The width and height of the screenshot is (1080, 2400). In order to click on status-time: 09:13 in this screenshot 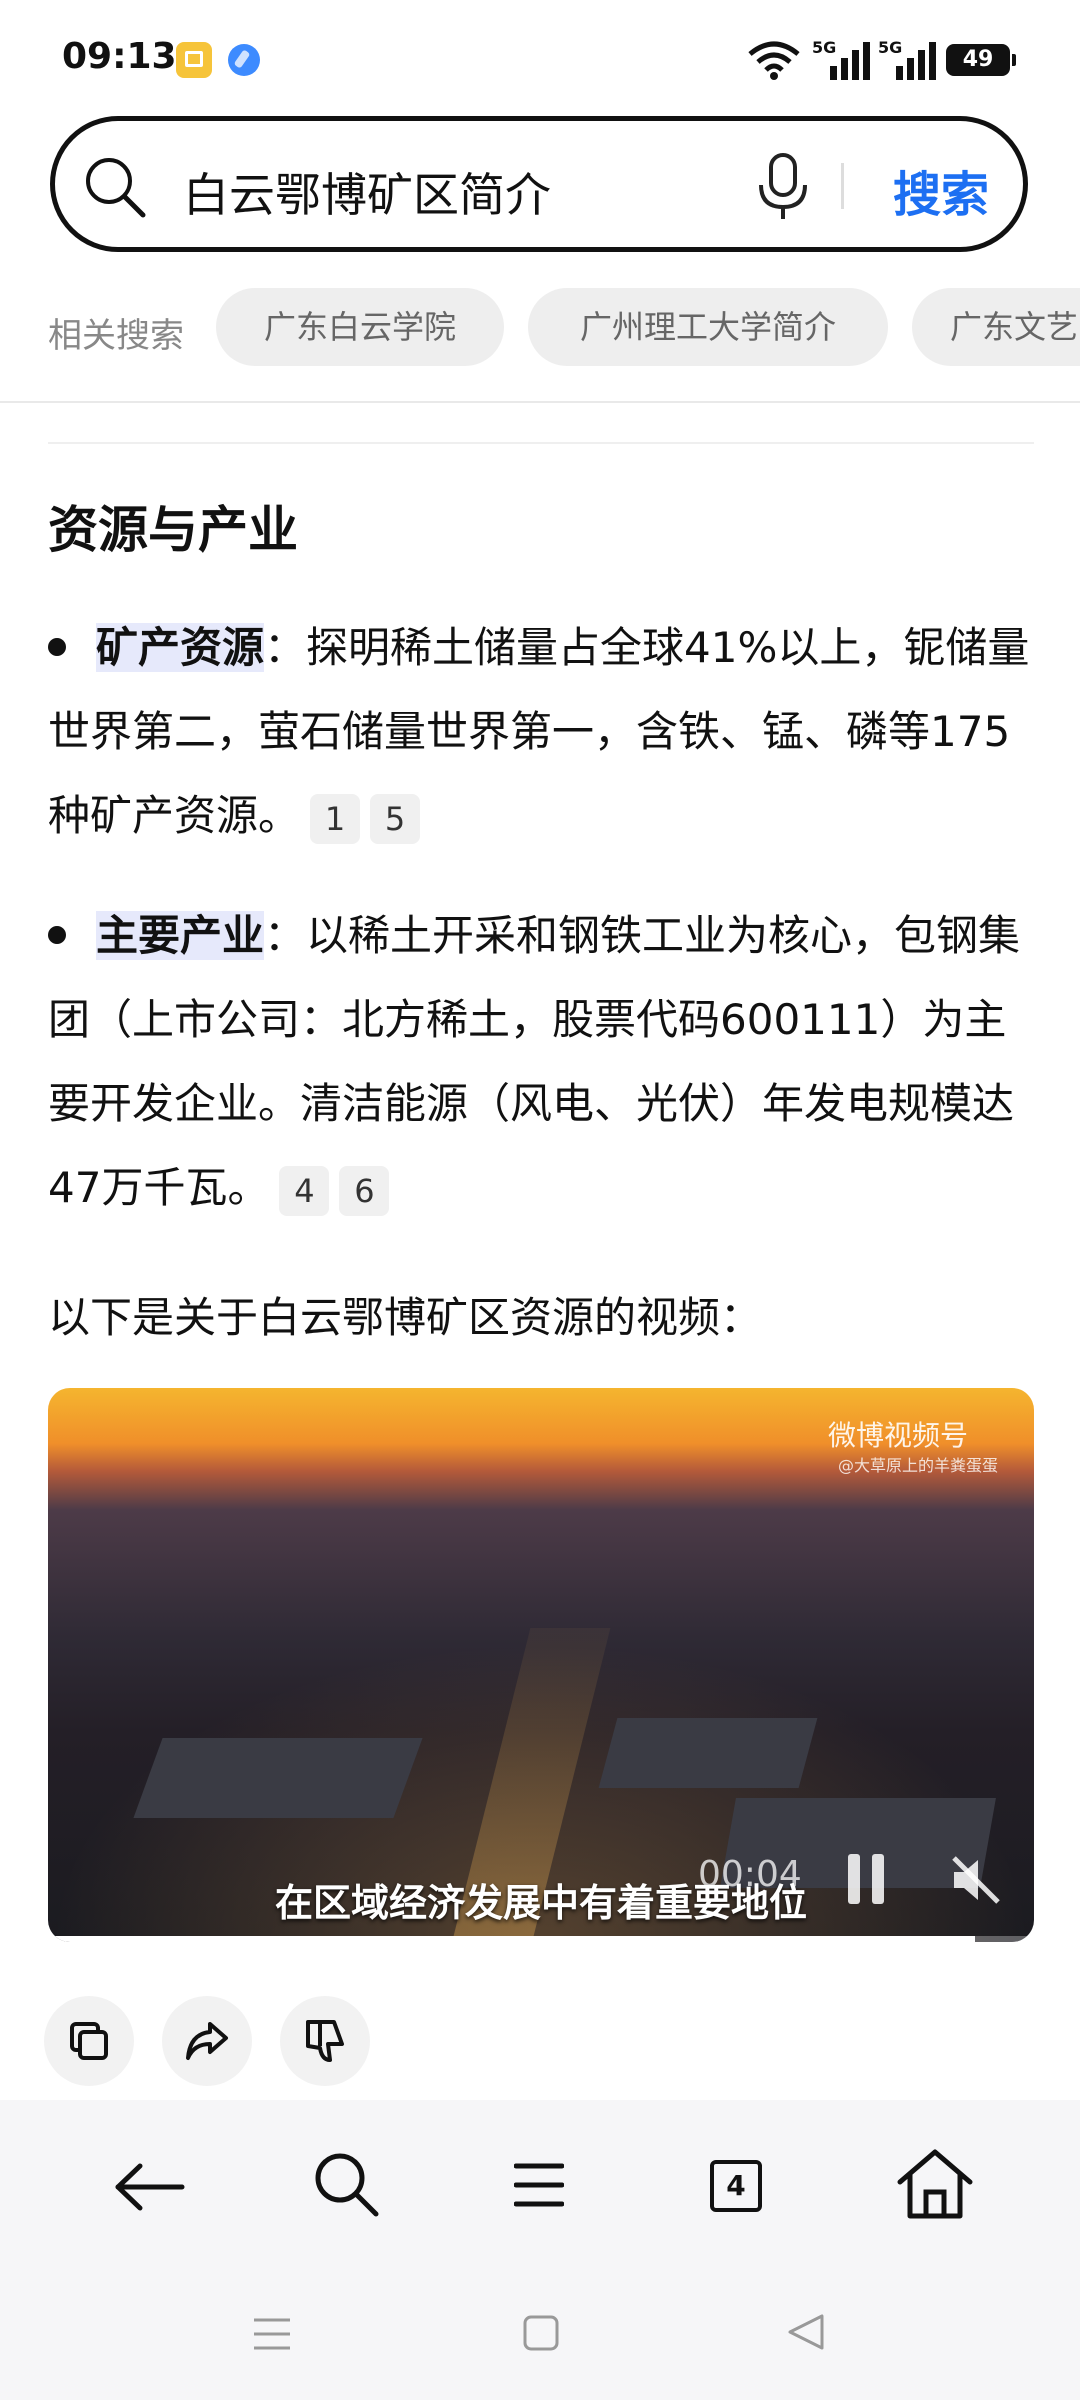, I will do `click(119, 56)`.